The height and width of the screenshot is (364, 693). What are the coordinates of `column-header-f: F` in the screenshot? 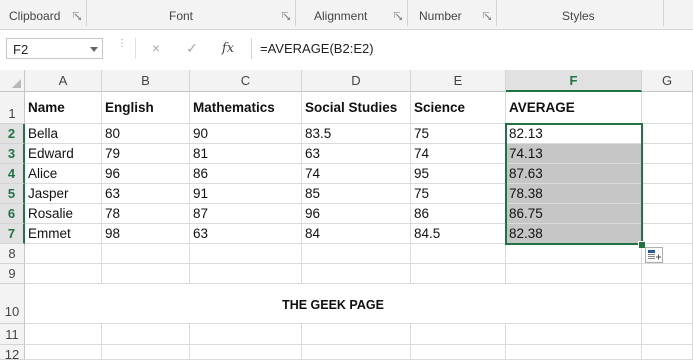 It's located at (574, 81).